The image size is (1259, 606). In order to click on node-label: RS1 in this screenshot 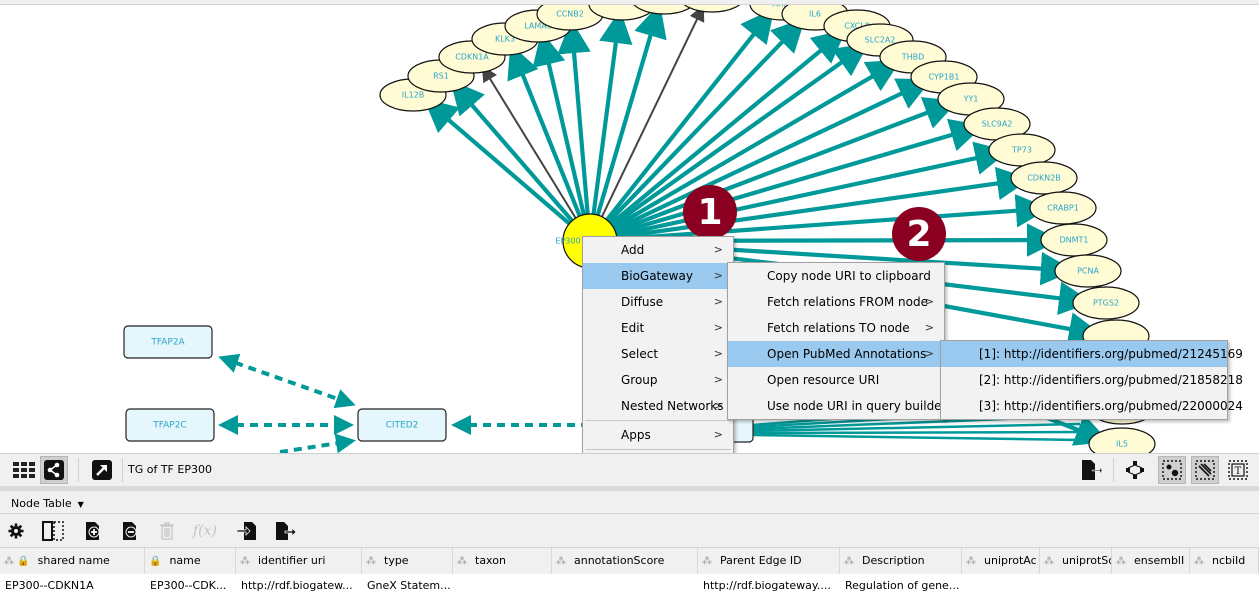, I will do `click(441, 76)`.